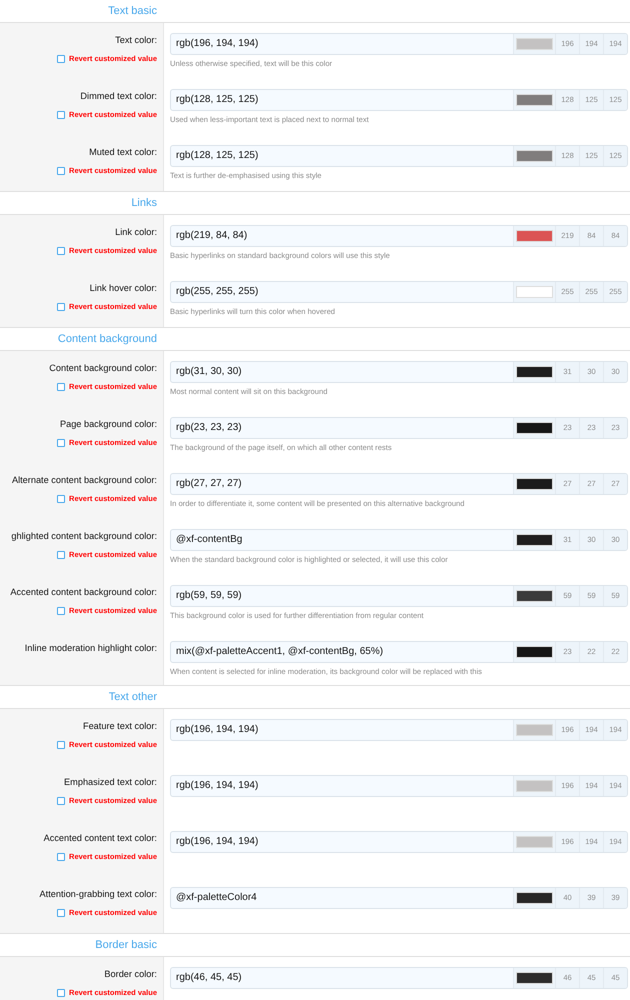  Describe the element at coordinates (90, 648) in the screenshot. I see `field-label: Inline moderation highlight color:` at that location.